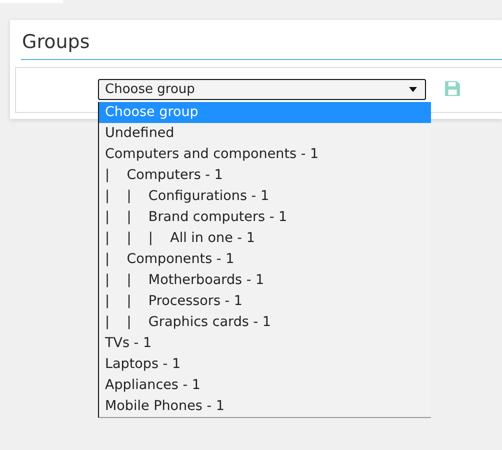 The image size is (502, 450). I want to click on dropdown-option: | | Motherboards - 1, so click(265, 280).